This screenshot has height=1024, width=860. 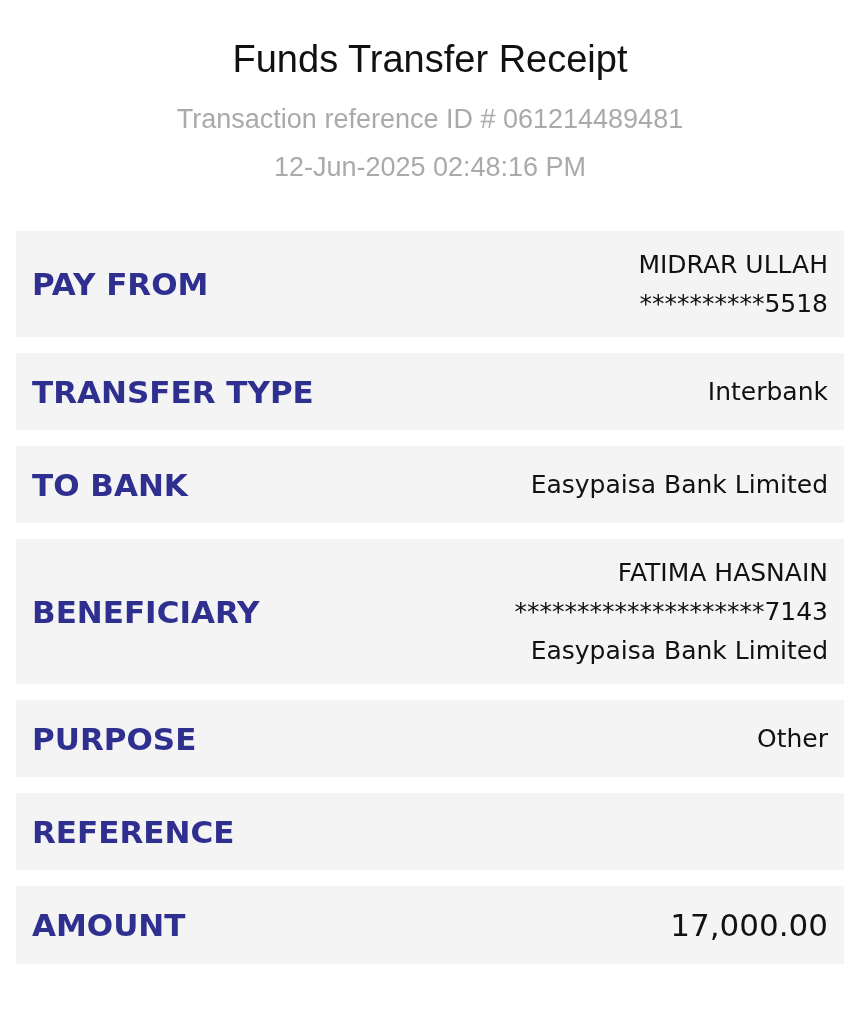 I want to click on row-label: PAY FROM, so click(x=120, y=284).